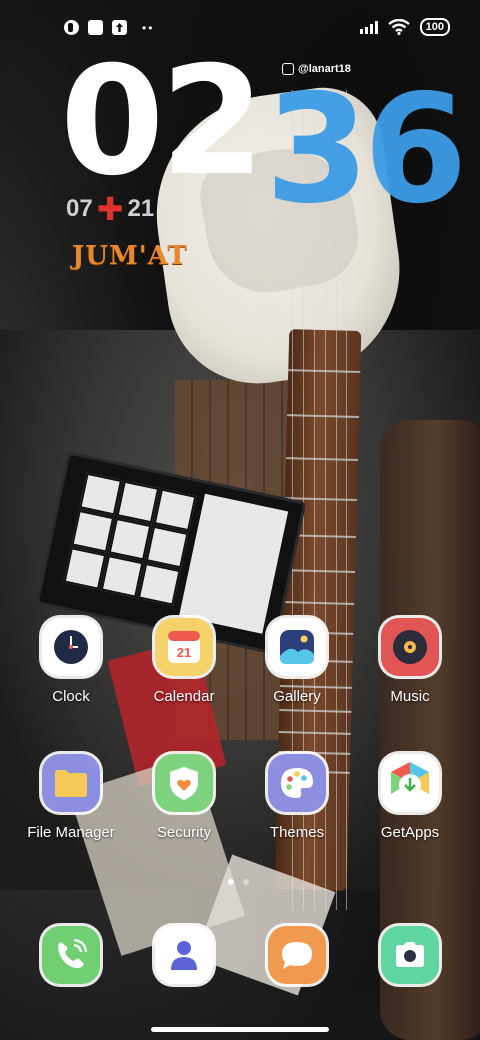  I want to click on widget-hour: 02, so click(162, 122).